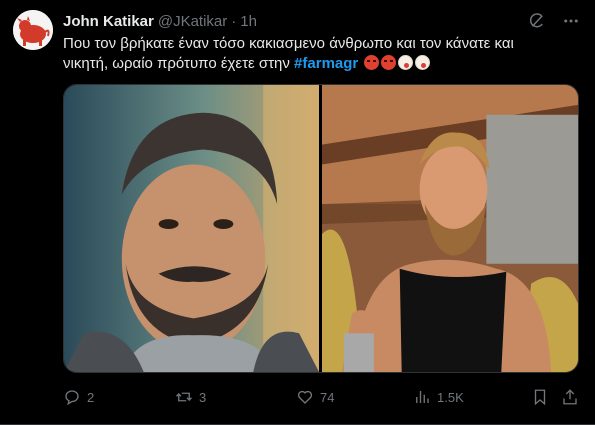  I want to click on tweet-header: John Katikar @JKatikar · 1h, so click(160, 21).